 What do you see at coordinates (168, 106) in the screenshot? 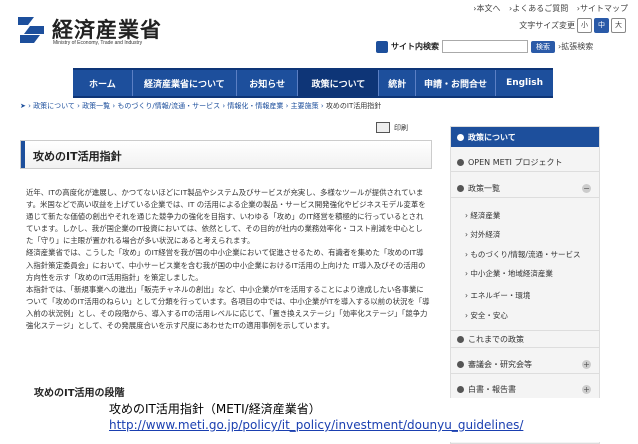
I see `breadcrumb-item: ものづくり/情報/流通・サービス` at bounding box center [168, 106].